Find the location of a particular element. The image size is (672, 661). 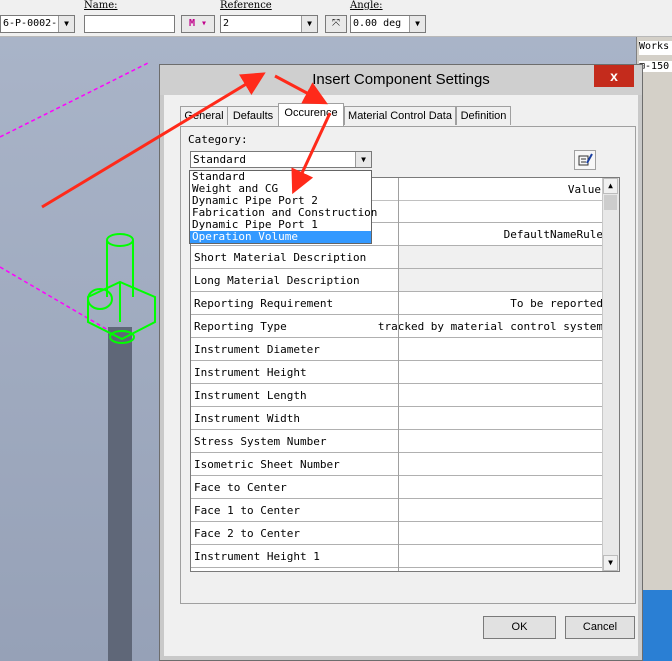

pipe-shape is located at coordinates (120, 494).